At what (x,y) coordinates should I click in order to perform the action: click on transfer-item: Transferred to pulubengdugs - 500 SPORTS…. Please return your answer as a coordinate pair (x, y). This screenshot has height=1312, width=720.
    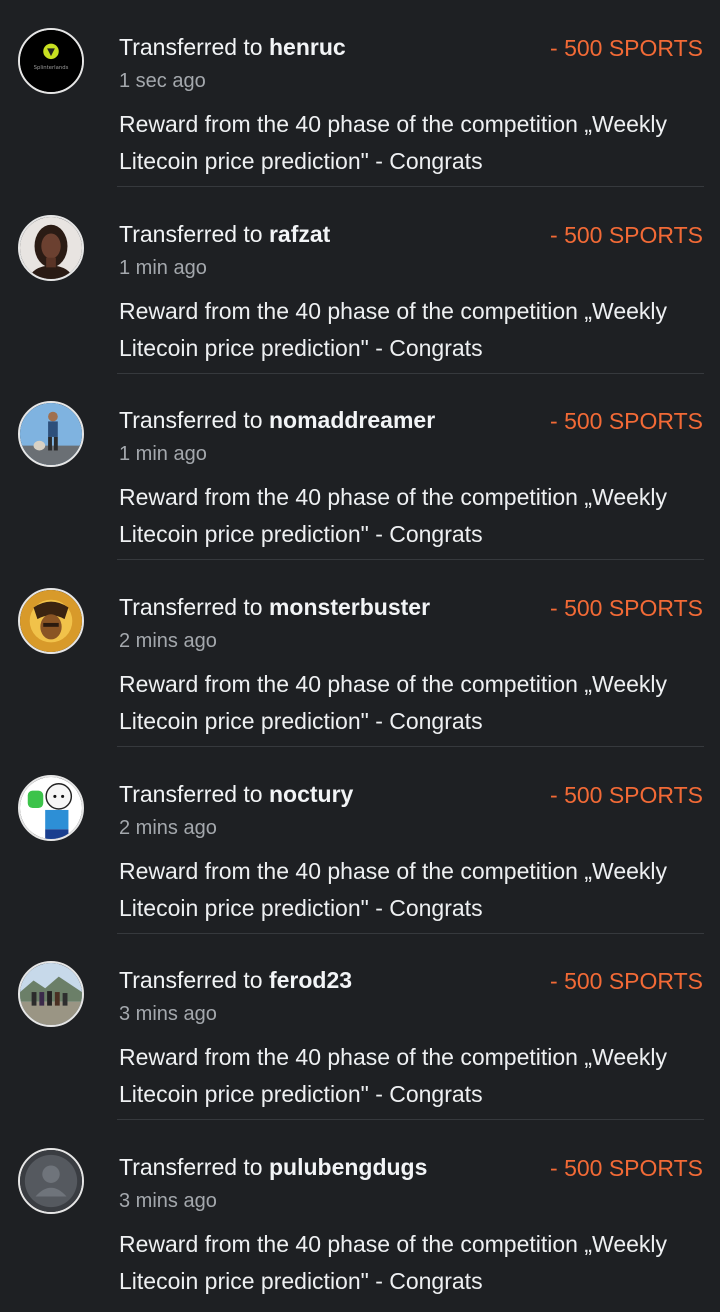
    Looking at the image, I should click on (360, 1213).